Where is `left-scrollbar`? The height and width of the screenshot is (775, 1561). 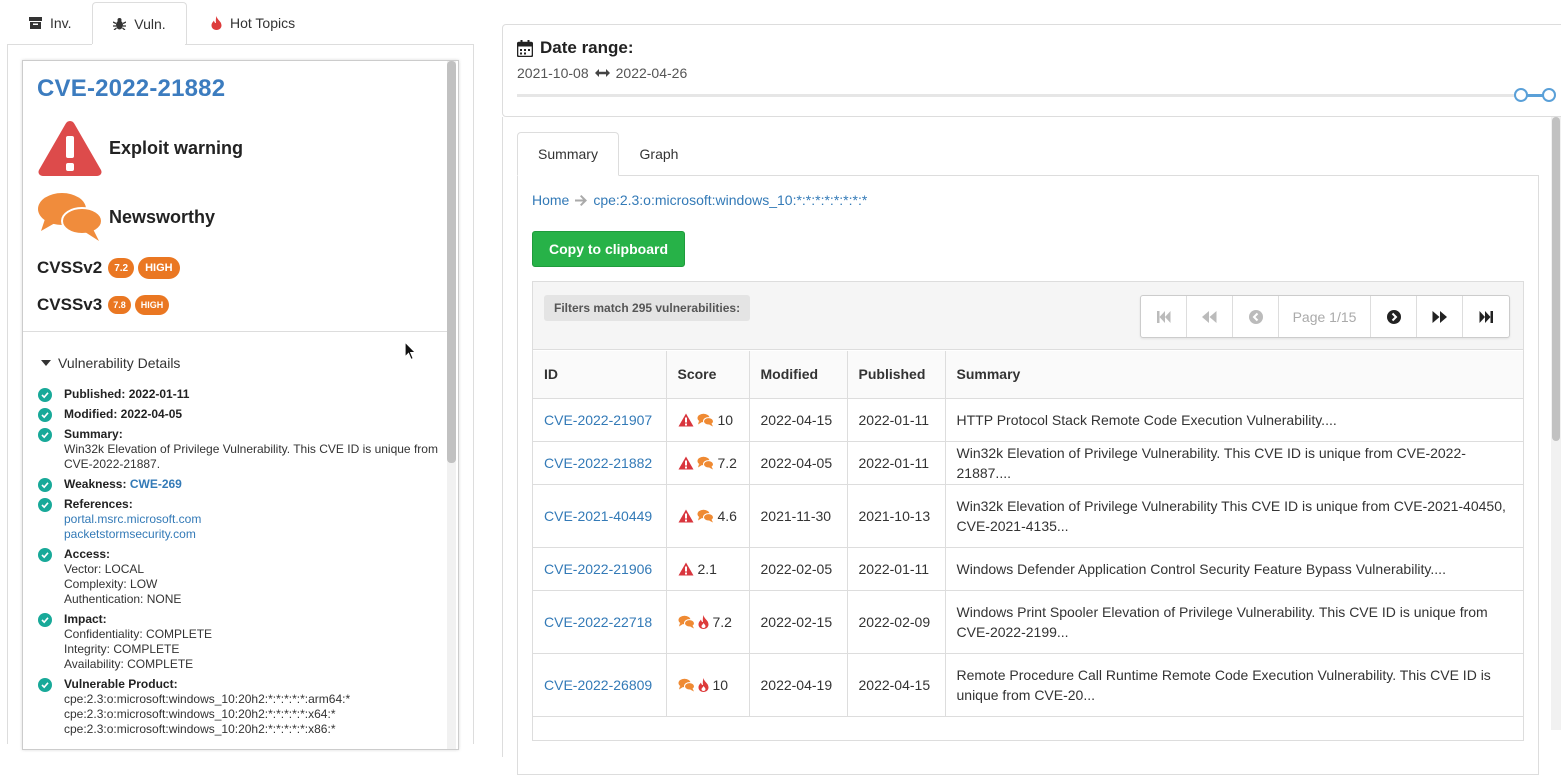 left-scrollbar is located at coordinates (451, 405).